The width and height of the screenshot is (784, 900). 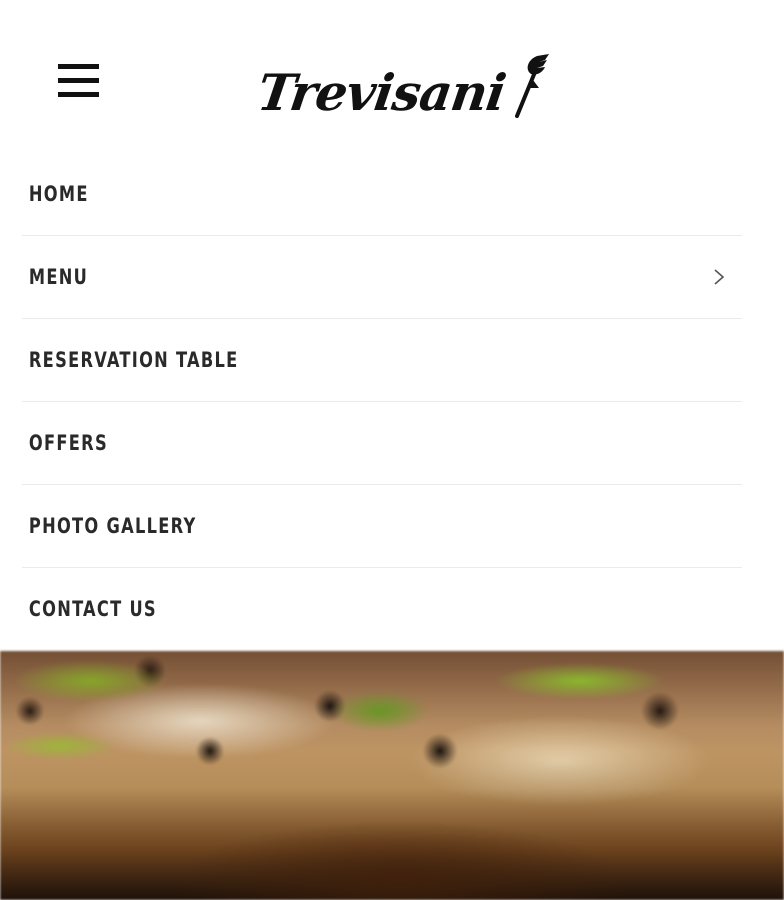 What do you see at coordinates (382, 442) in the screenshot?
I see `menu-item-offers: OFFERS` at bounding box center [382, 442].